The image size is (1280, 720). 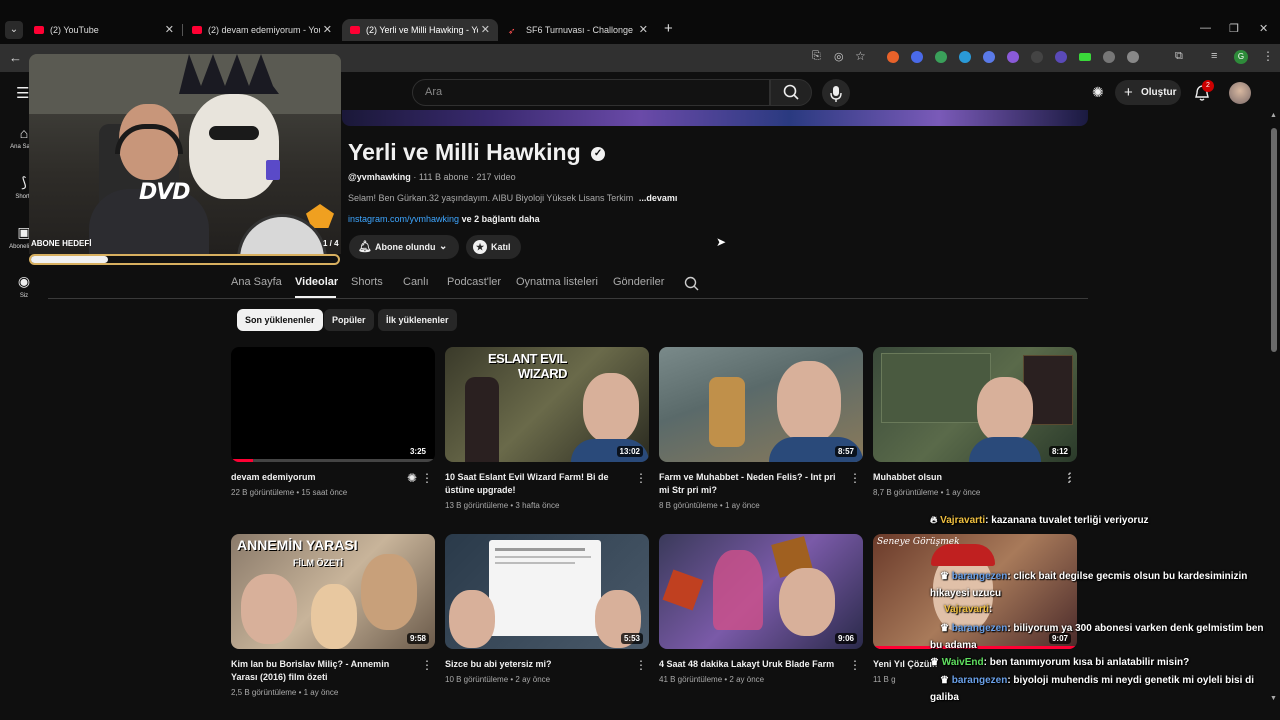 I want to click on profile-avatar: G, so click(x=1241, y=57).